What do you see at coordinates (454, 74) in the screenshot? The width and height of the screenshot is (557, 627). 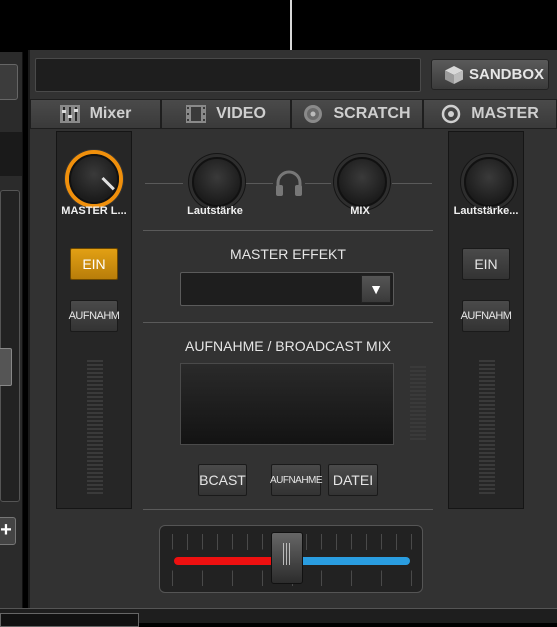 I see `cube-icon` at bounding box center [454, 74].